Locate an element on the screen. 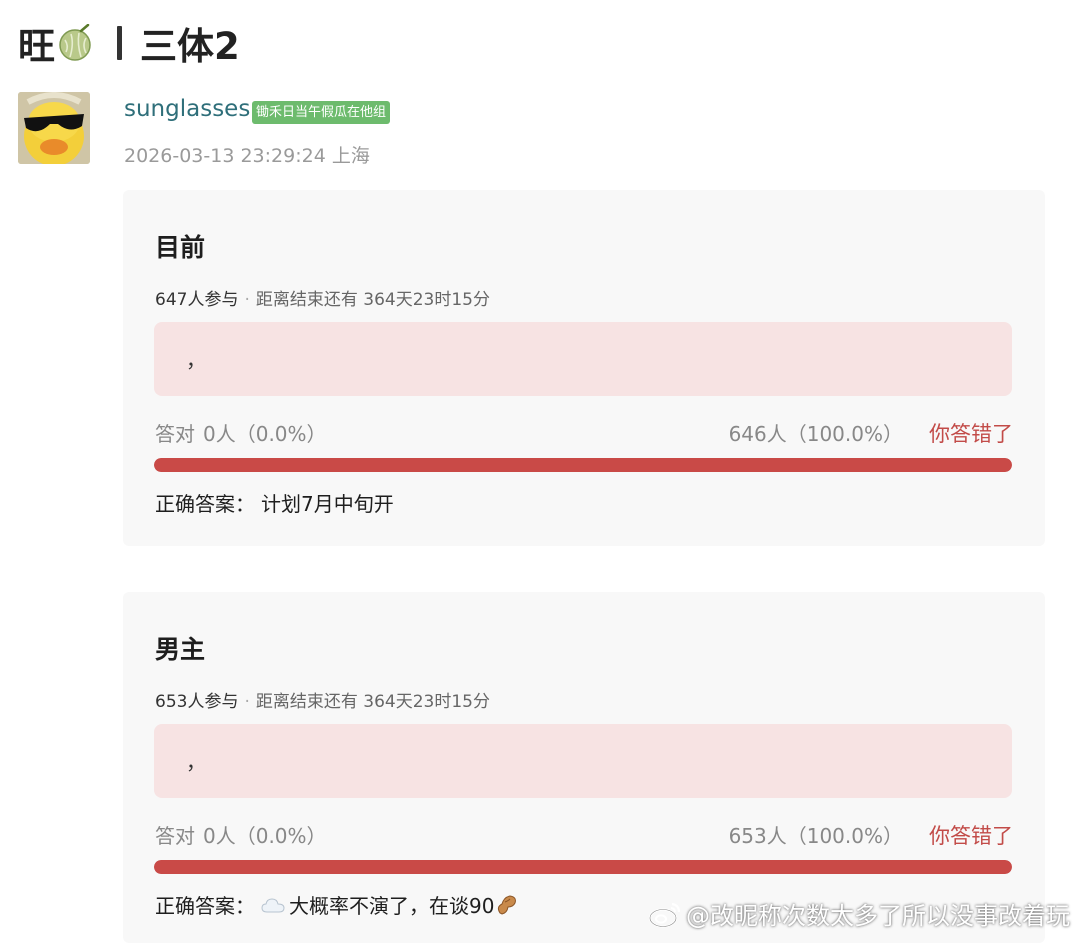 This screenshot has height=943, width=1080. author-badge: 锄禾日当午假瓜在他组 is located at coordinates (321, 112).